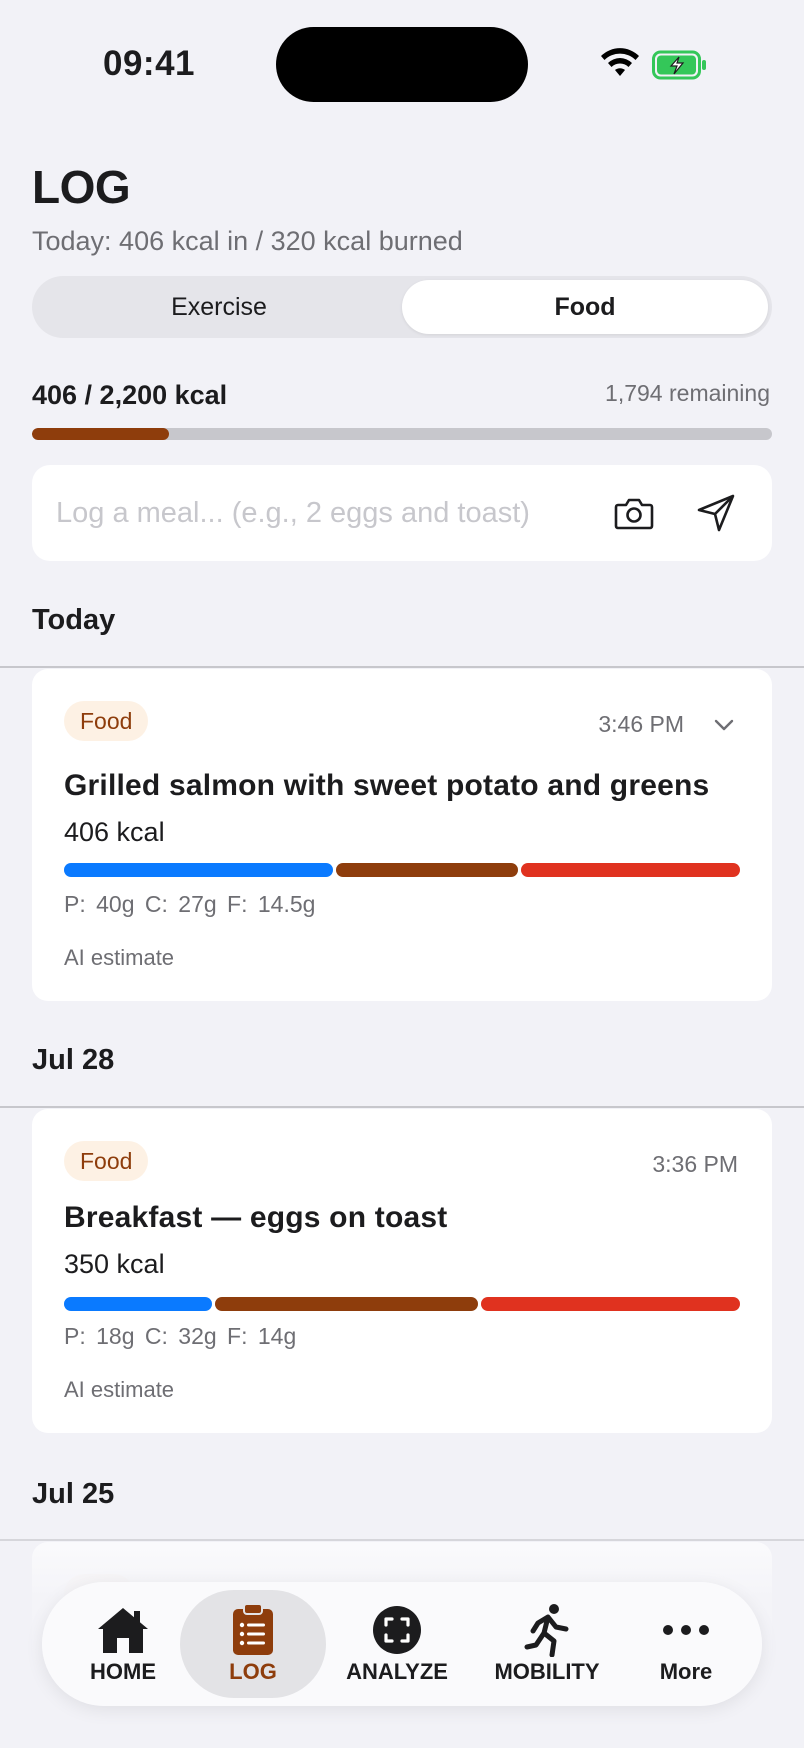  What do you see at coordinates (253, 1671) in the screenshot?
I see `tab-label: LOG` at bounding box center [253, 1671].